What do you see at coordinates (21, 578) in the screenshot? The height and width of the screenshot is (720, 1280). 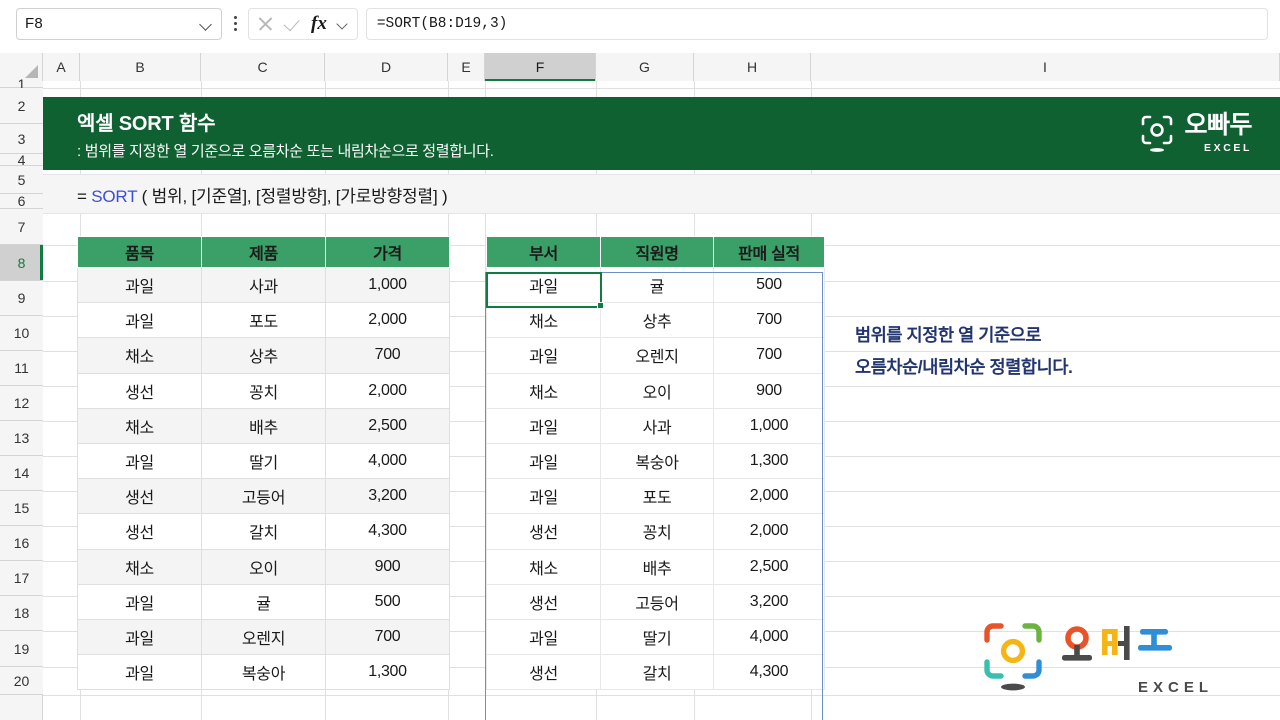 I see `row-header-17: 17` at bounding box center [21, 578].